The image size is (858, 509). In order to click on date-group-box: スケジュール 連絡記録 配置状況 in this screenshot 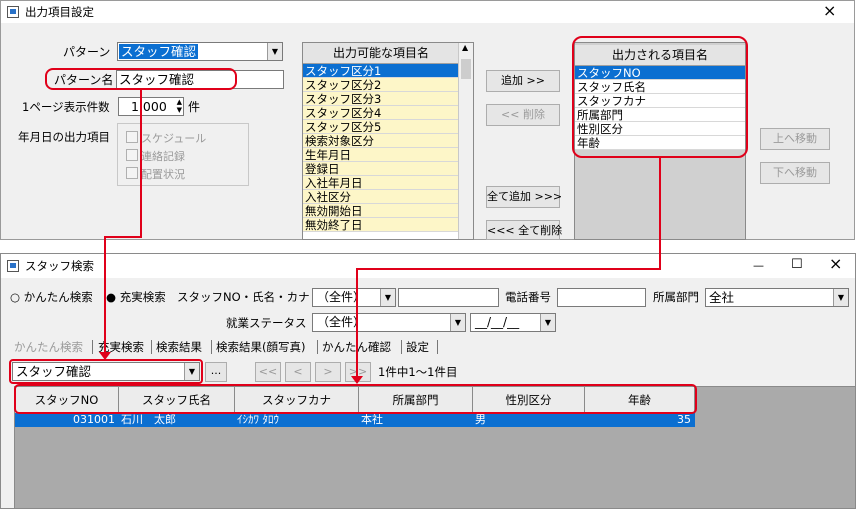, I will do `click(183, 154)`.